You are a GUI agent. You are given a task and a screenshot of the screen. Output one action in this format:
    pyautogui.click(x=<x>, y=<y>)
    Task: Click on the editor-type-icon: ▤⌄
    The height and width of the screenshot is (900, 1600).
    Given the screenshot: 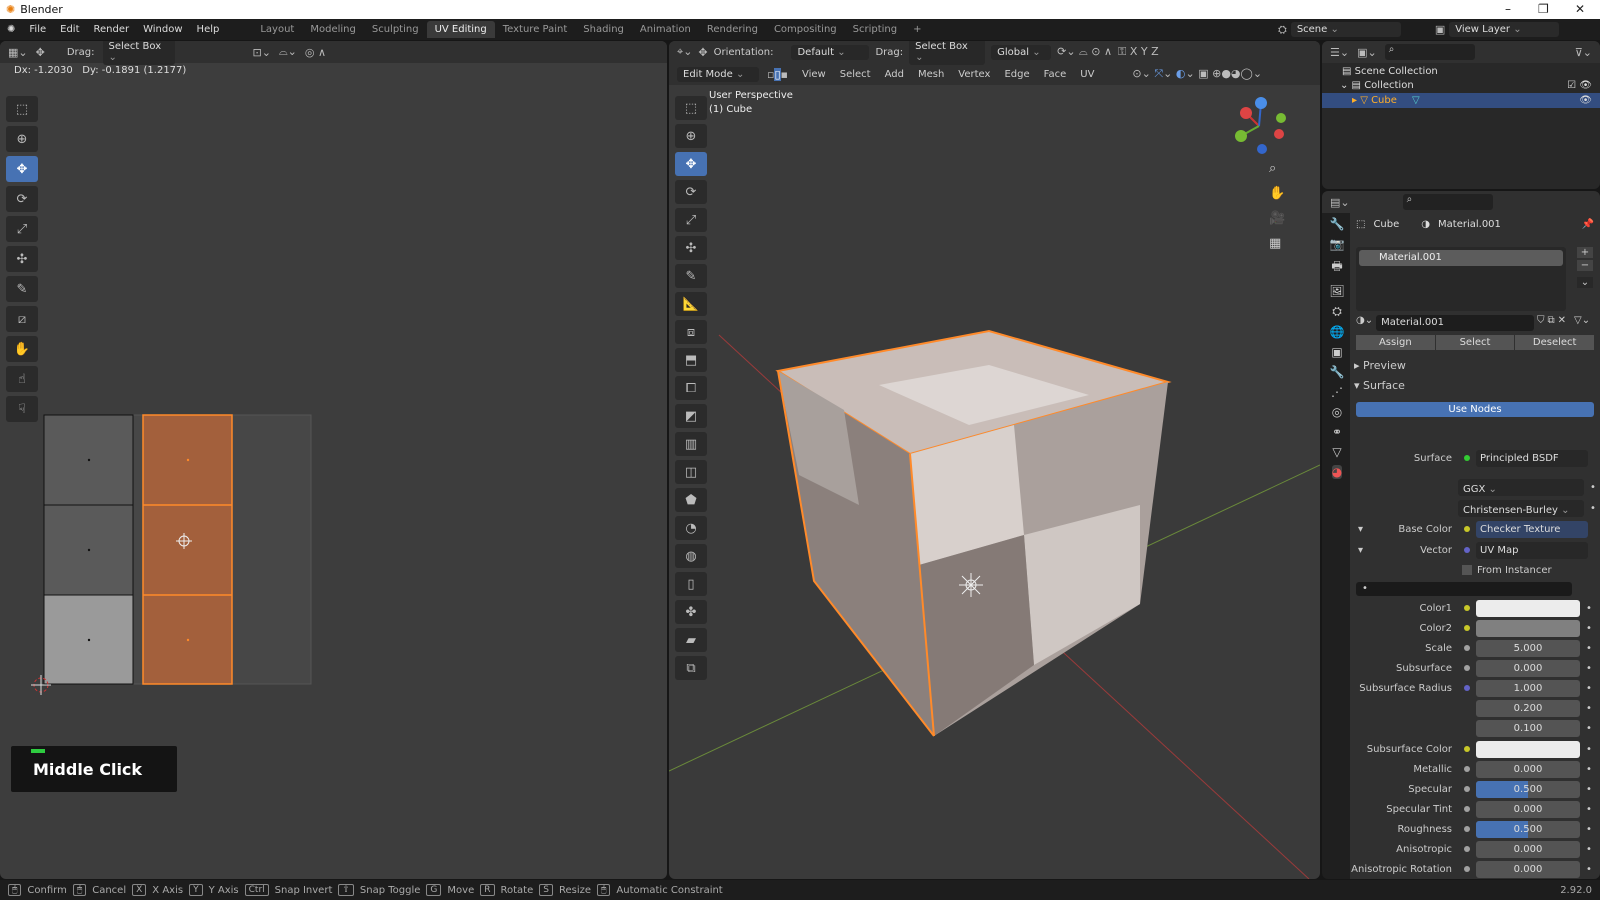 What is the action you would take?
    pyautogui.click(x=1340, y=202)
    